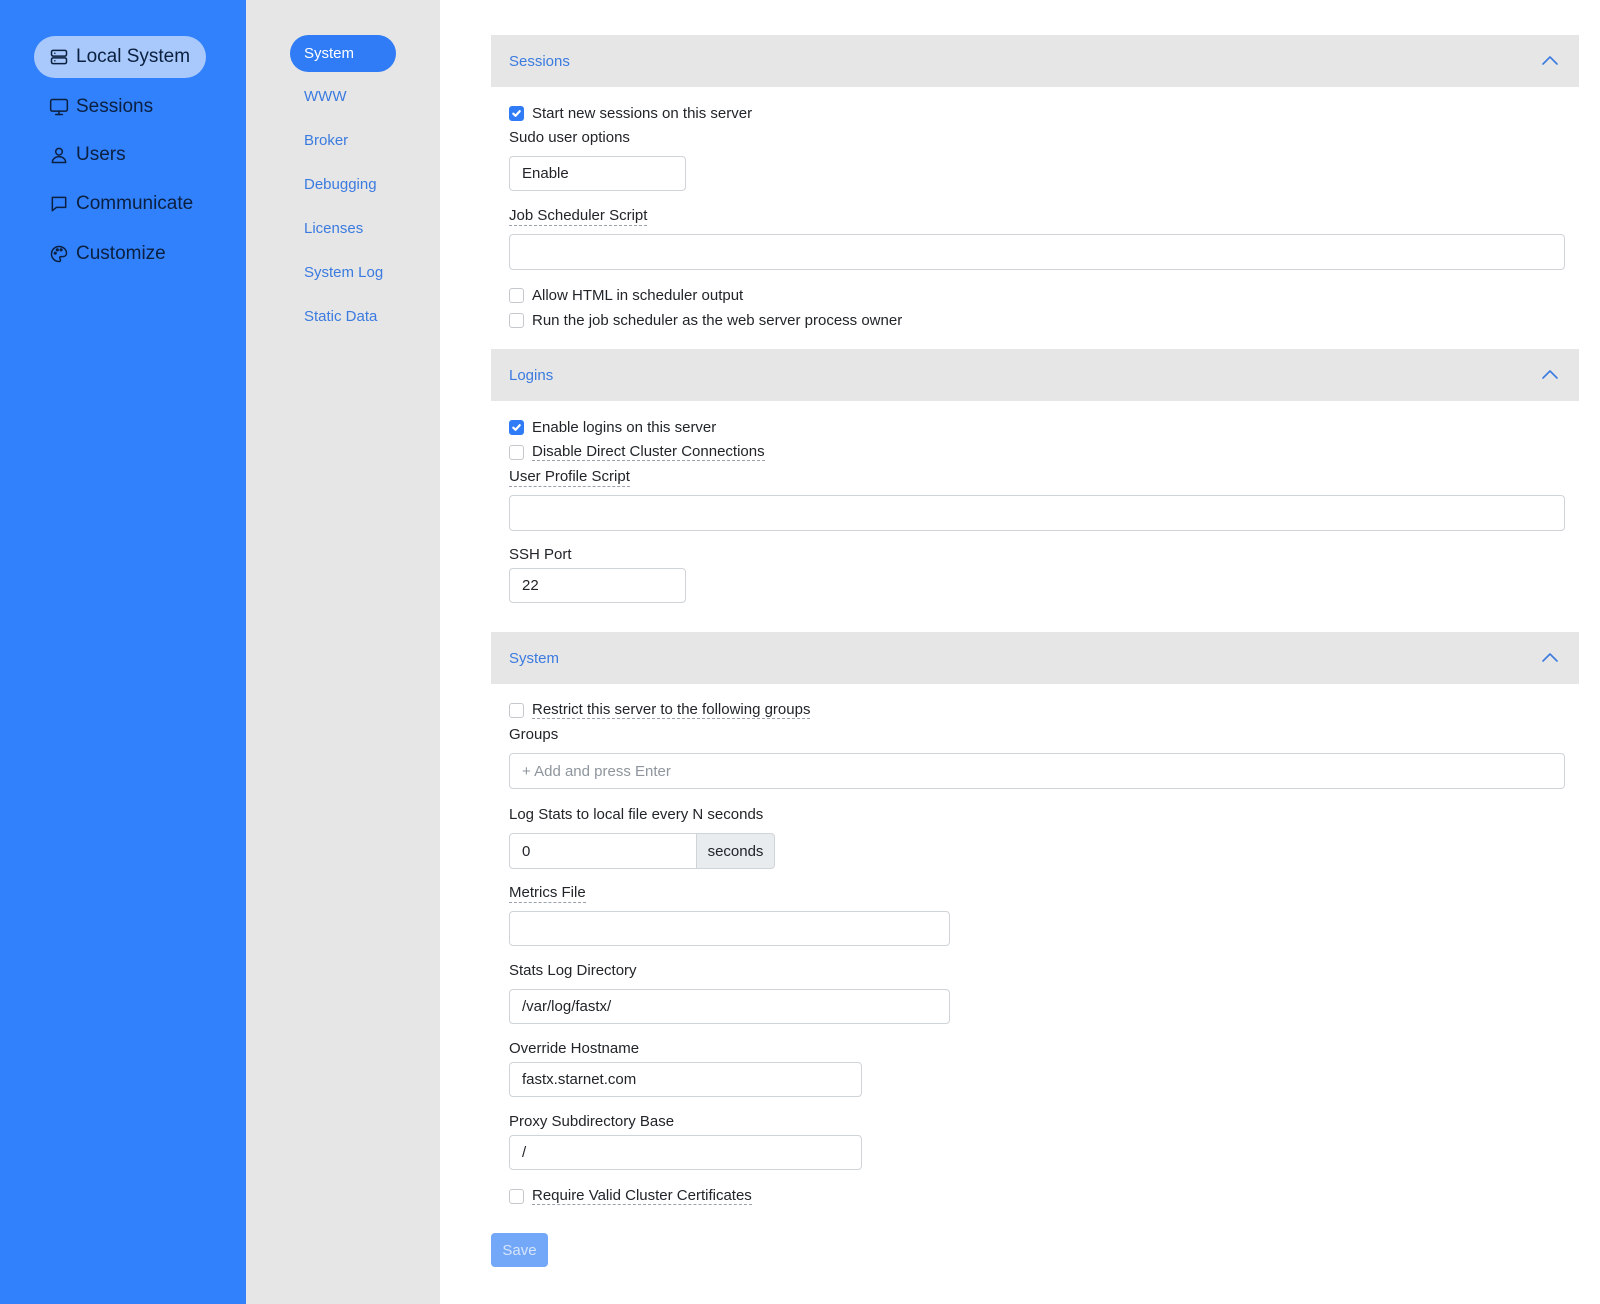 Image resolution: width=1600 pixels, height=1304 pixels. What do you see at coordinates (325, 96) in the screenshot?
I see `tab-www: WWW` at bounding box center [325, 96].